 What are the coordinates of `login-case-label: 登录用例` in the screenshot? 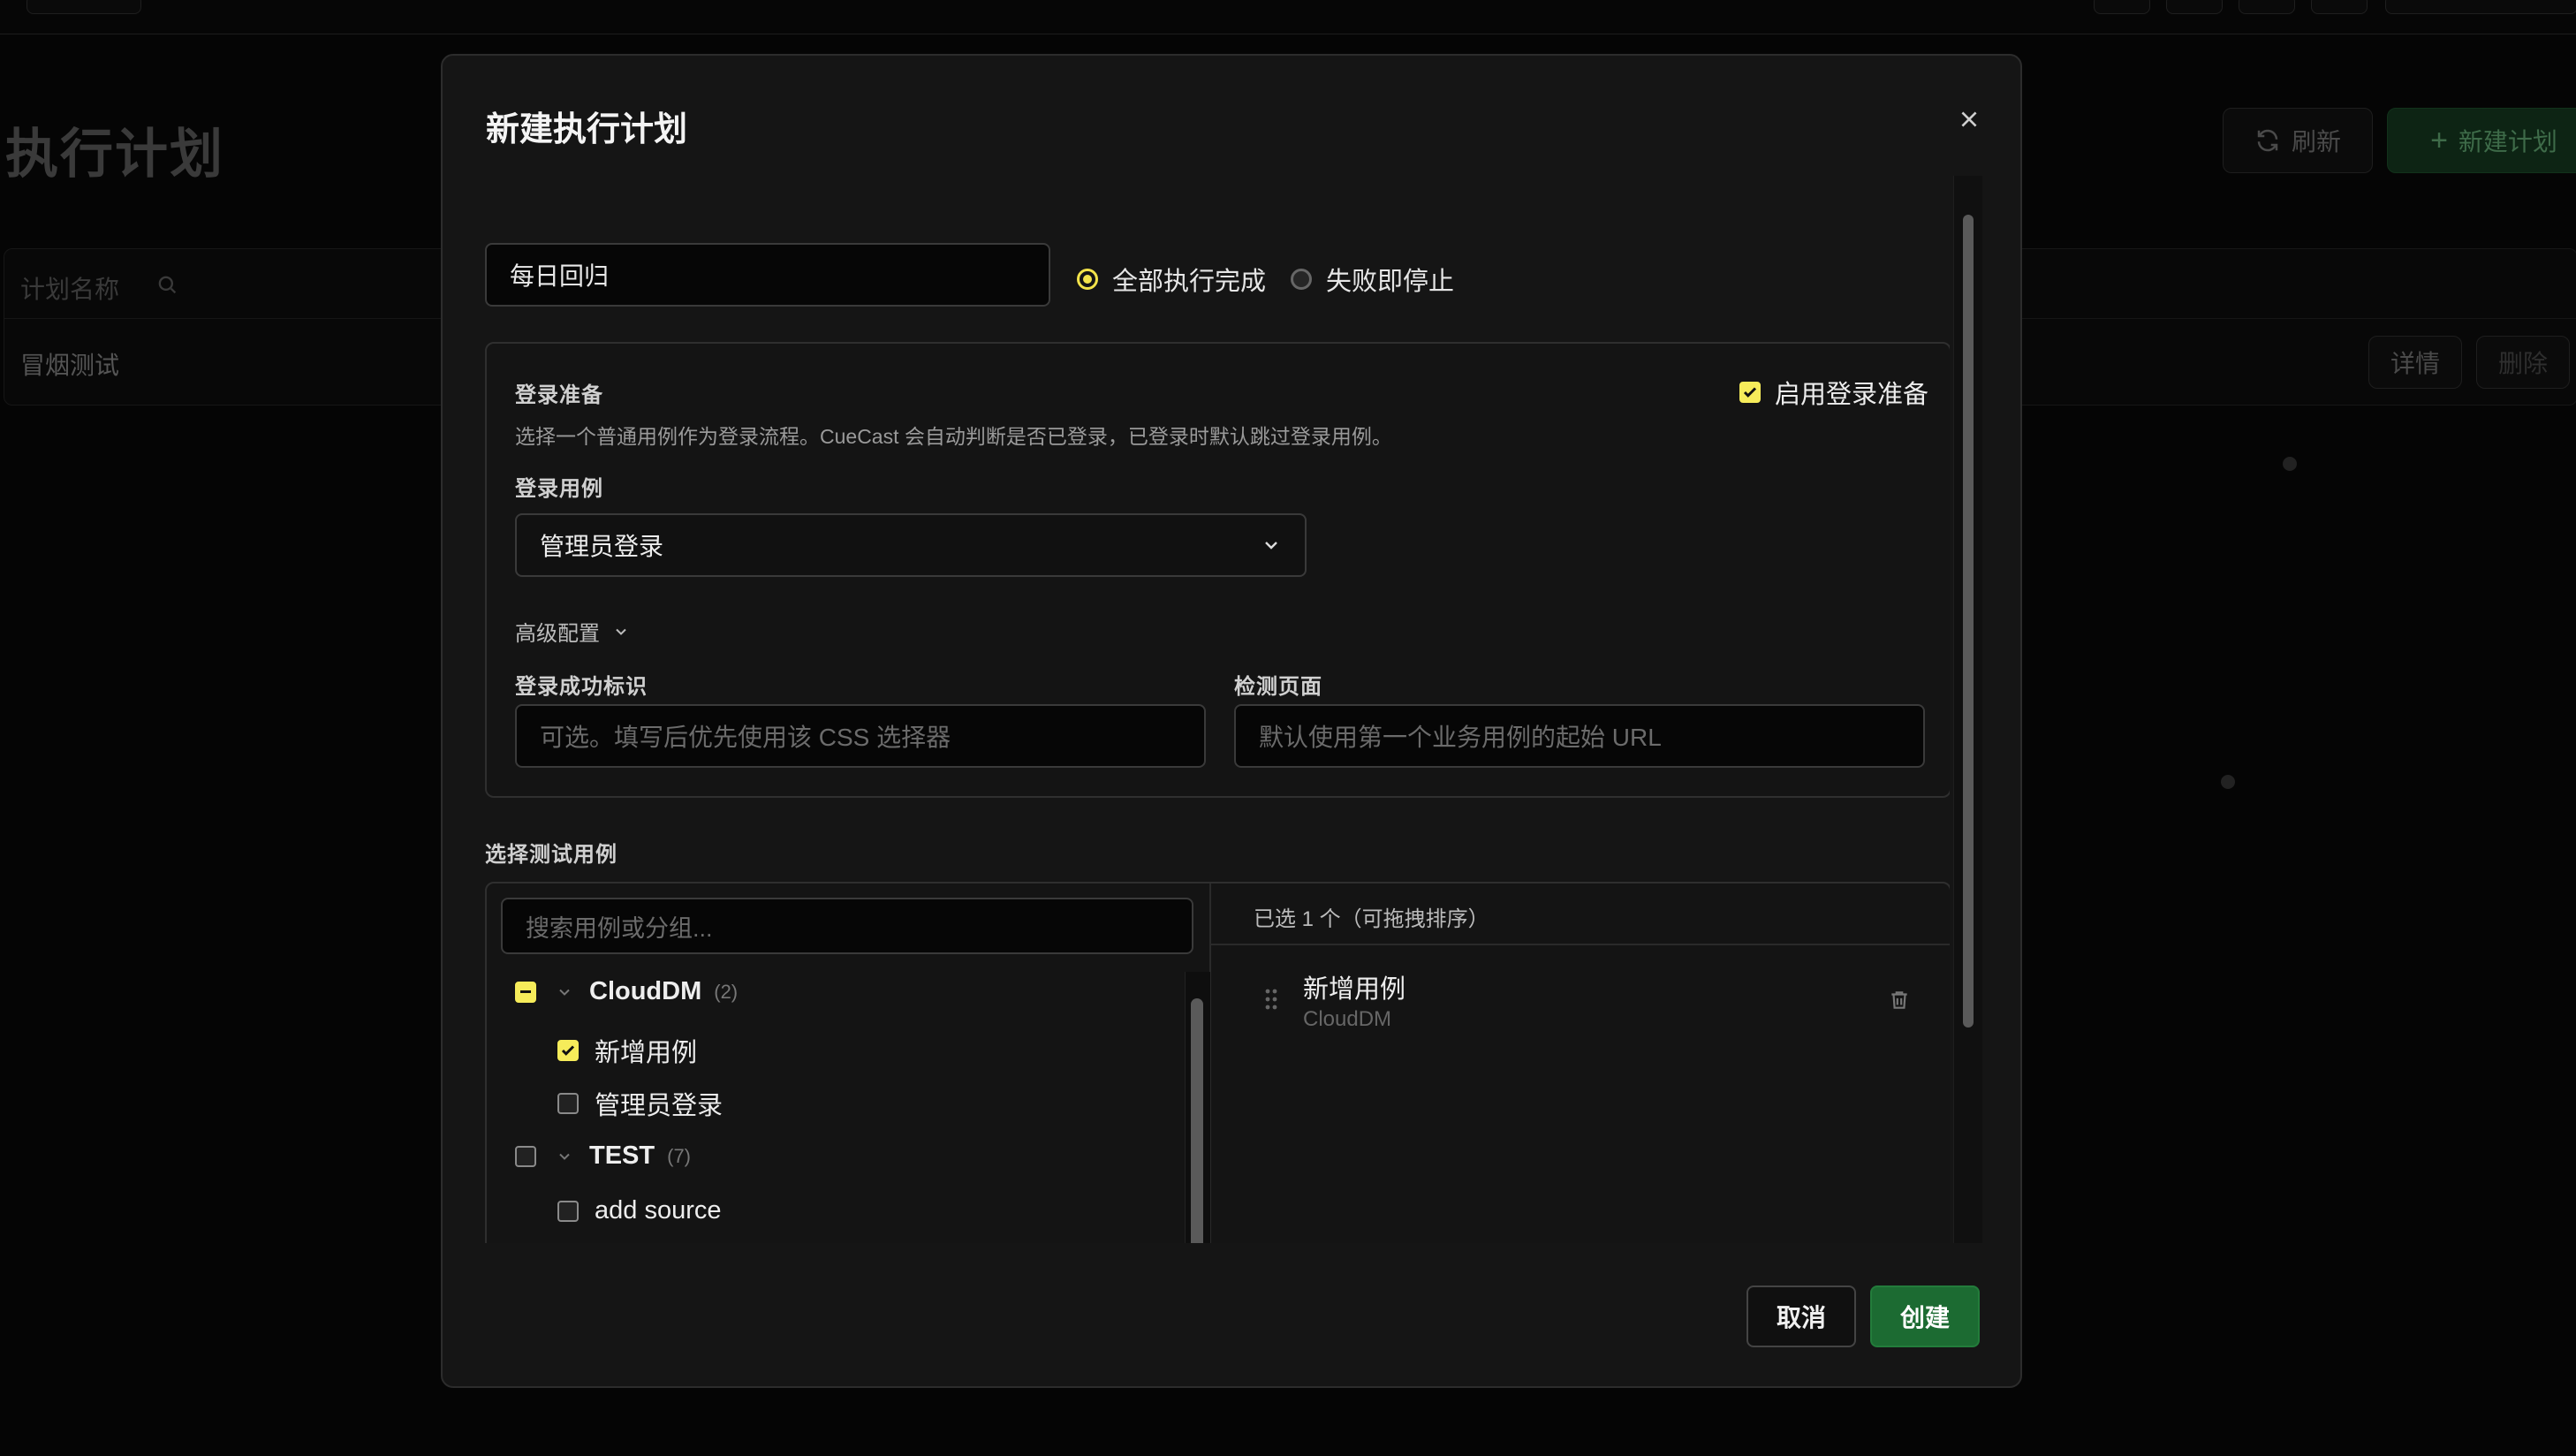 It's located at (559, 489).